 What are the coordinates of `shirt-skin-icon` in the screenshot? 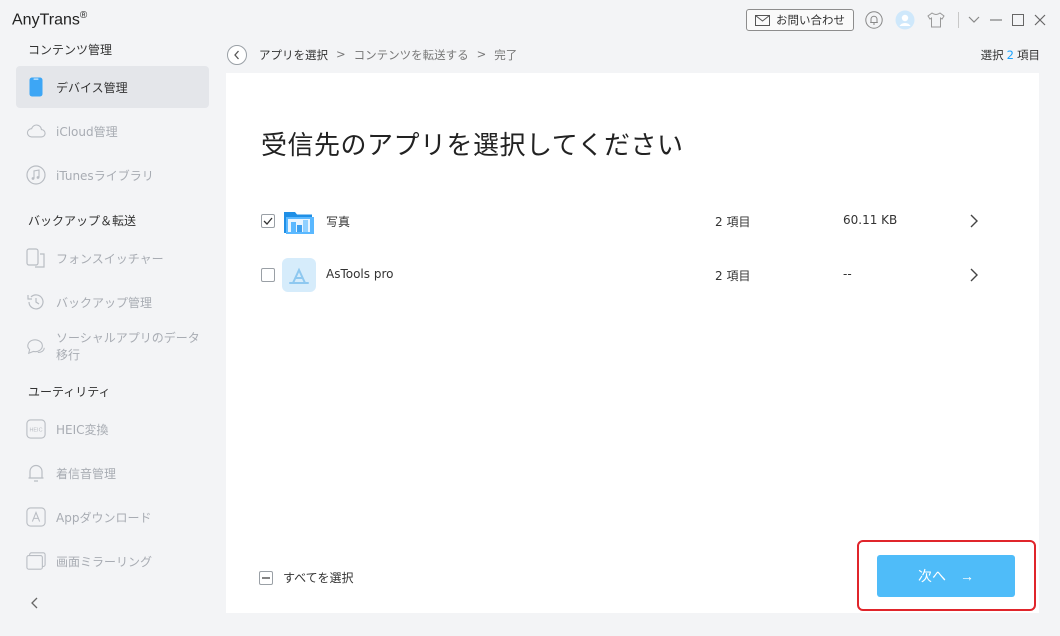 It's located at (936, 20).